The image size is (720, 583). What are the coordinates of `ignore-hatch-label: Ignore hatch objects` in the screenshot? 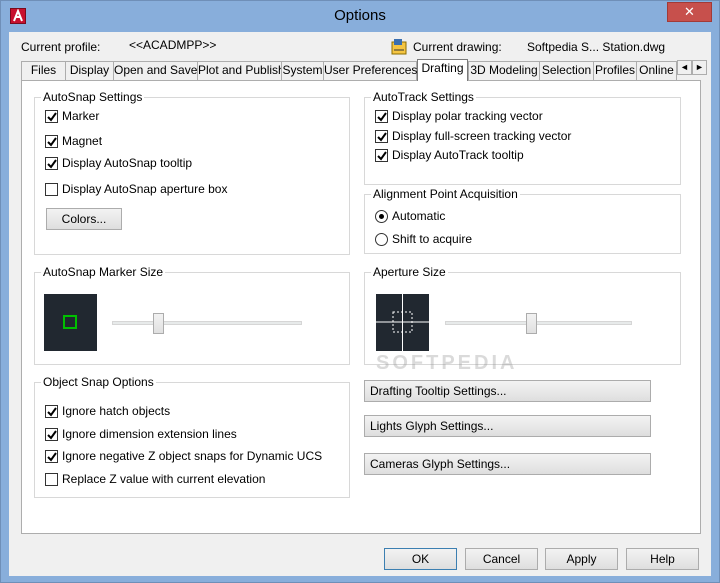 It's located at (116, 411).